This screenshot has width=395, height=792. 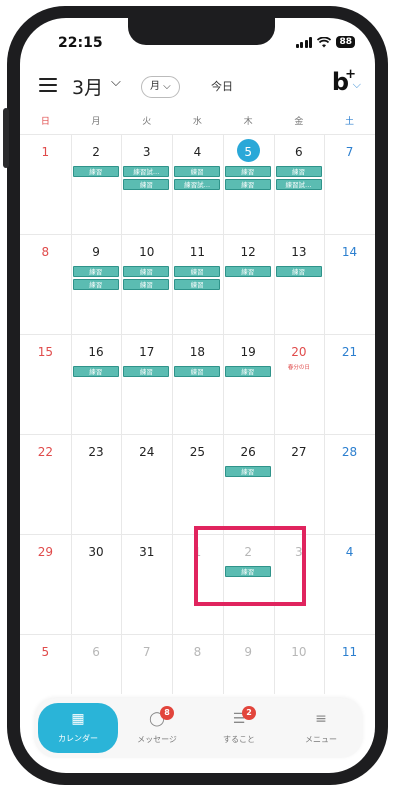 What do you see at coordinates (249, 713) in the screenshot?
I see `notification-badge: 2` at bounding box center [249, 713].